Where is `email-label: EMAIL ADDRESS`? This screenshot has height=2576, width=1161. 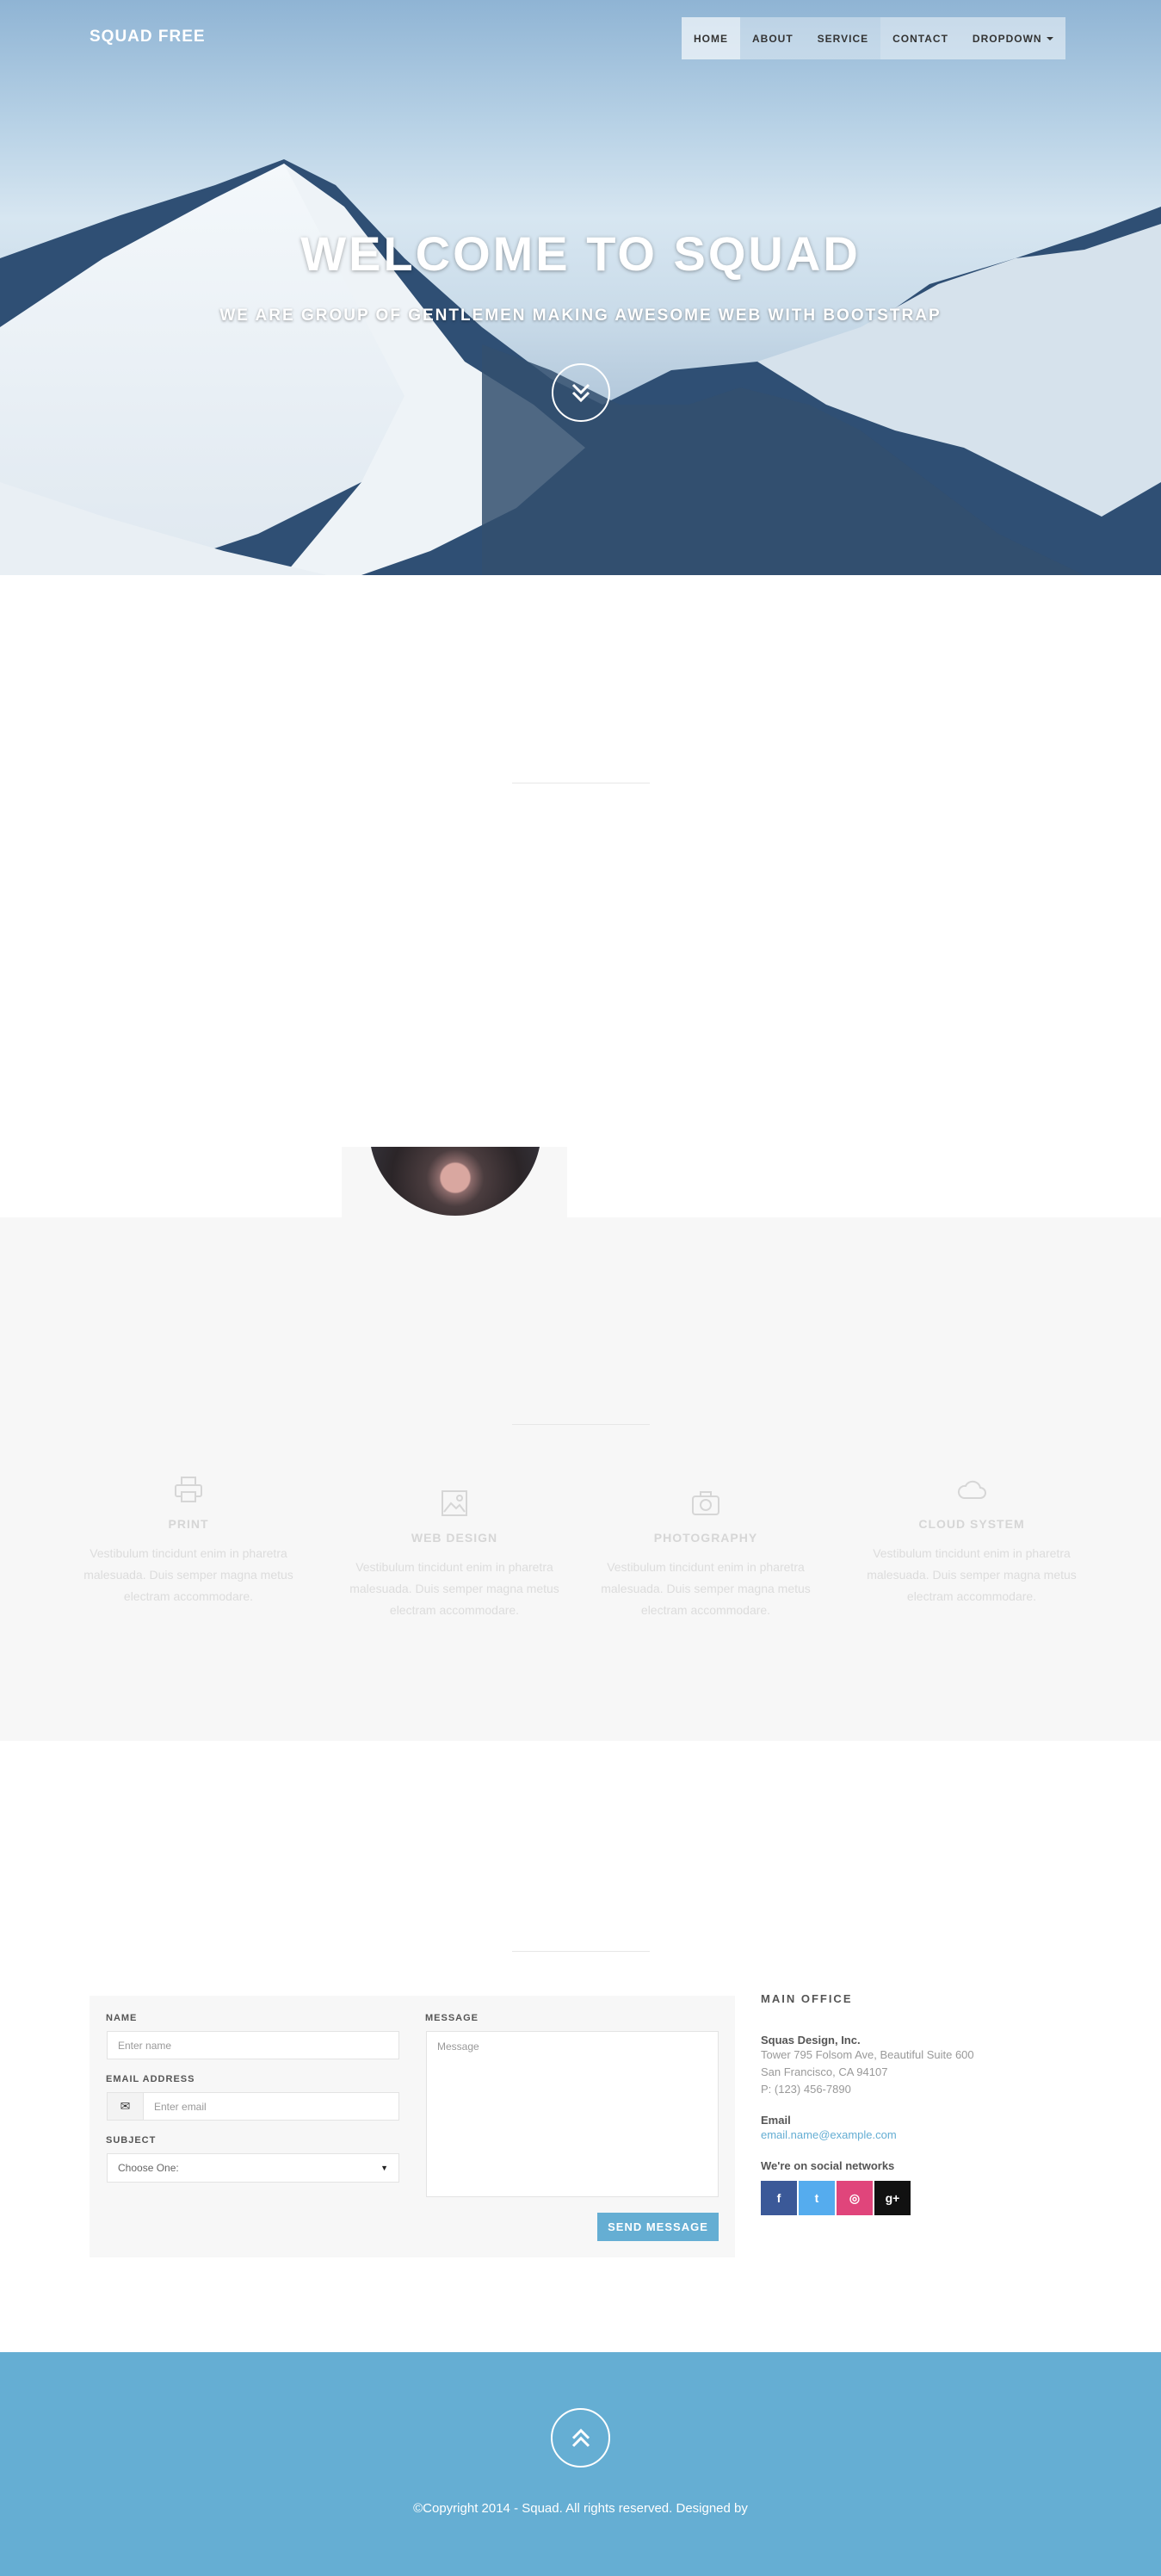 email-label: EMAIL ADDRESS is located at coordinates (150, 2079).